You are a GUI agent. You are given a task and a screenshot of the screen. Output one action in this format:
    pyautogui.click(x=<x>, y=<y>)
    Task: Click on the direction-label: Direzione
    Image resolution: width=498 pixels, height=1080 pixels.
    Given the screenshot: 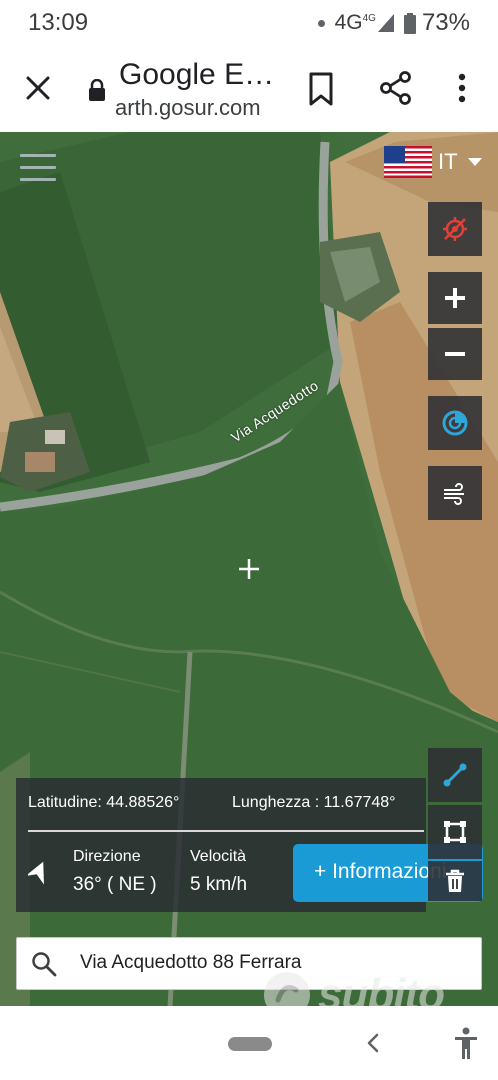 What is the action you would take?
    pyautogui.click(x=107, y=856)
    